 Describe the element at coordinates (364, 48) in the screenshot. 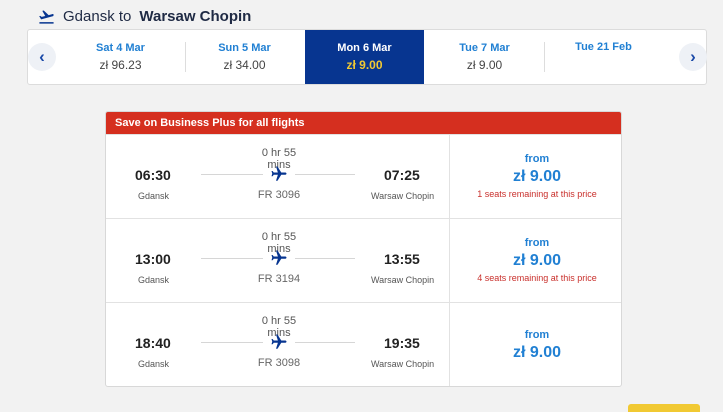

I see `date-tab-day: Mon 6 Mar` at that location.